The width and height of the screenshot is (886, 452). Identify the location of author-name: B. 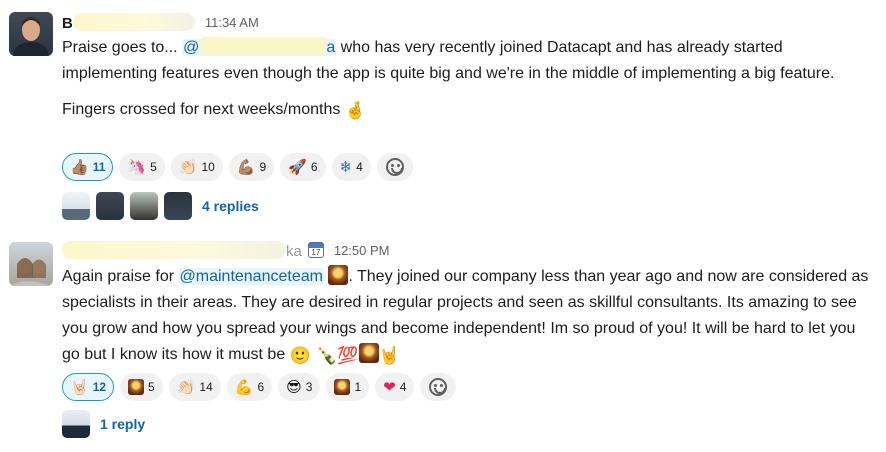
(128, 22).